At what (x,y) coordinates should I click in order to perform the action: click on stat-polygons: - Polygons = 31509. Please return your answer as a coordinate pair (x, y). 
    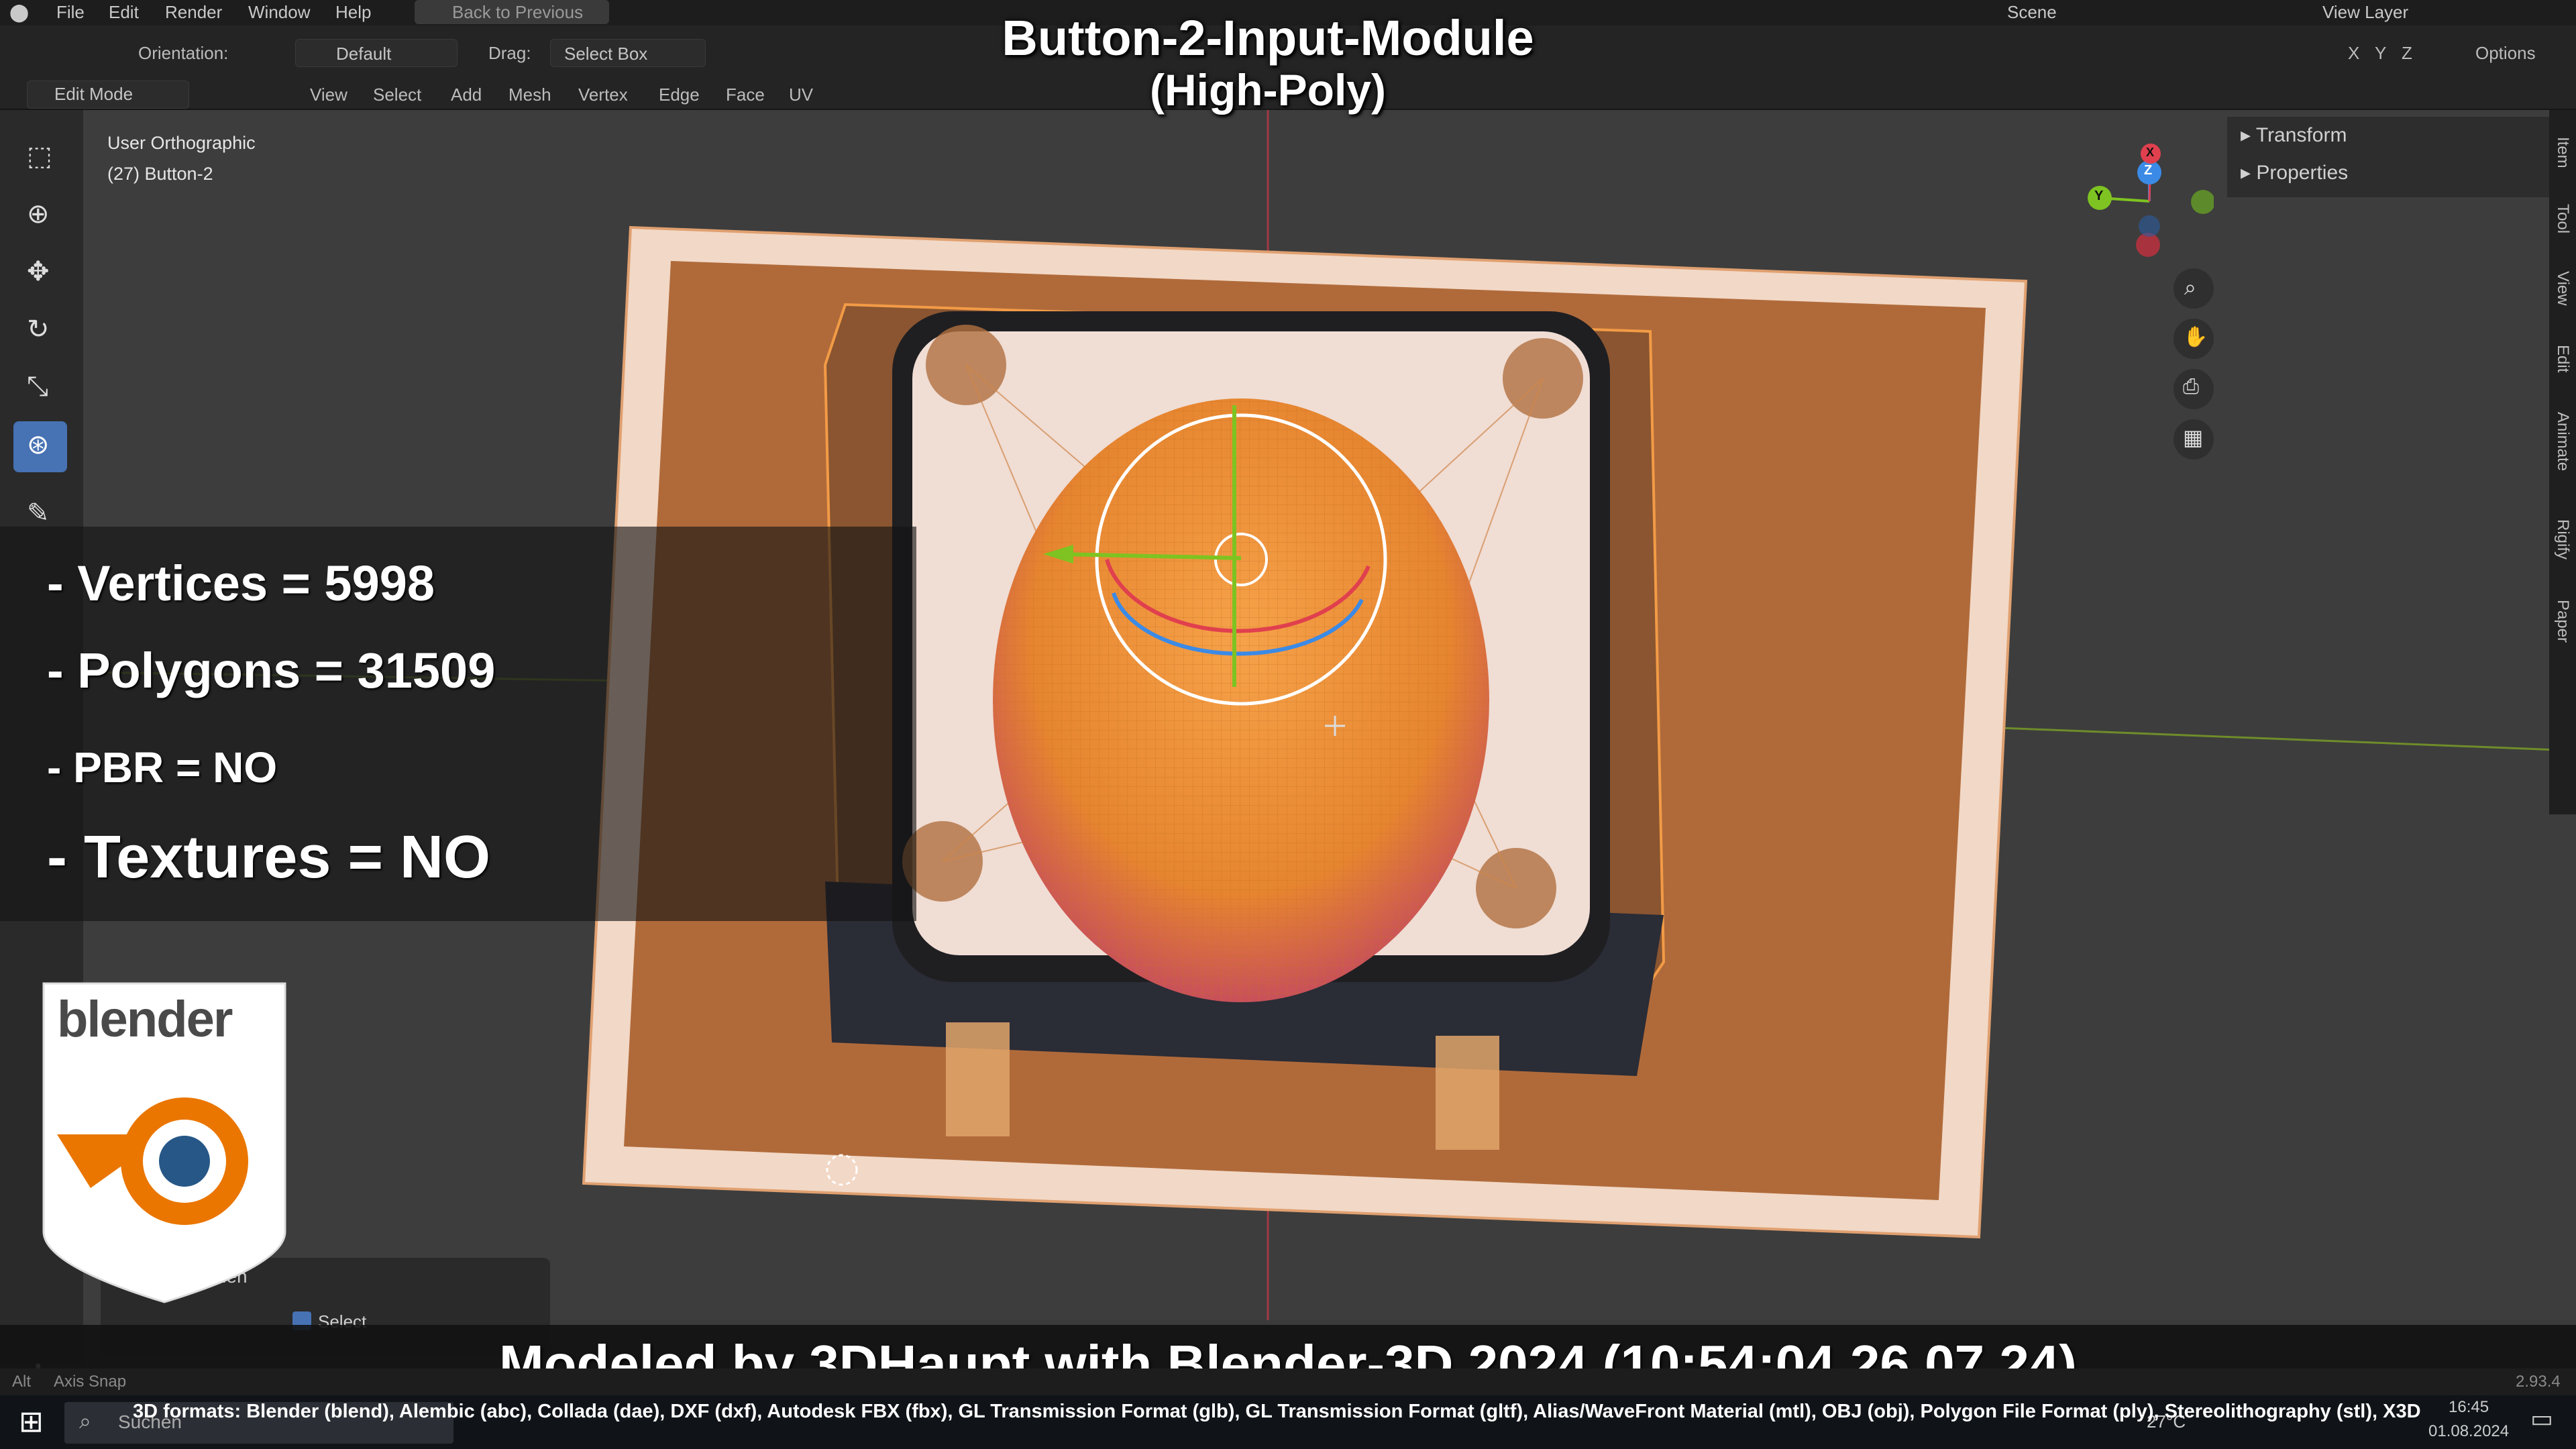
    Looking at the image, I should click on (271, 670).